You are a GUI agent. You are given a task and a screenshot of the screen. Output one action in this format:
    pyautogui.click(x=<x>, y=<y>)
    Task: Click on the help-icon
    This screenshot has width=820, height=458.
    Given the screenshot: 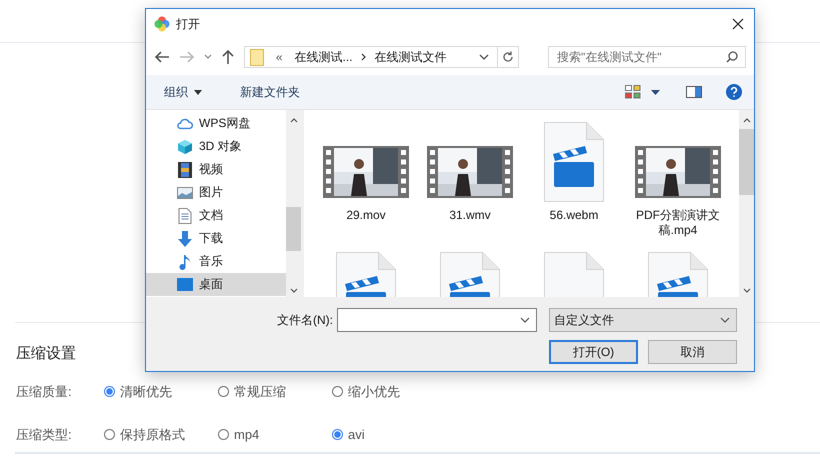 What is the action you would take?
    pyautogui.click(x=734, y=92)
    